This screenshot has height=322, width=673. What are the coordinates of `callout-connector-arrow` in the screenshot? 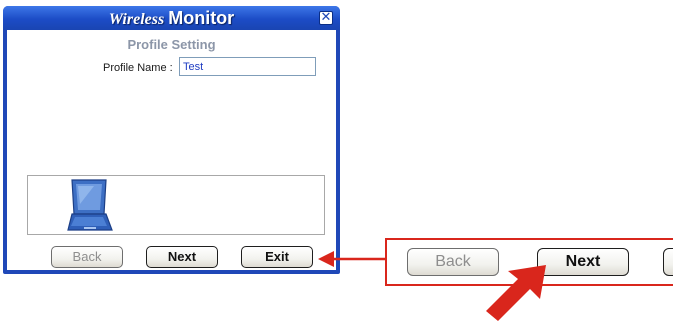 It's located at (353, 259).